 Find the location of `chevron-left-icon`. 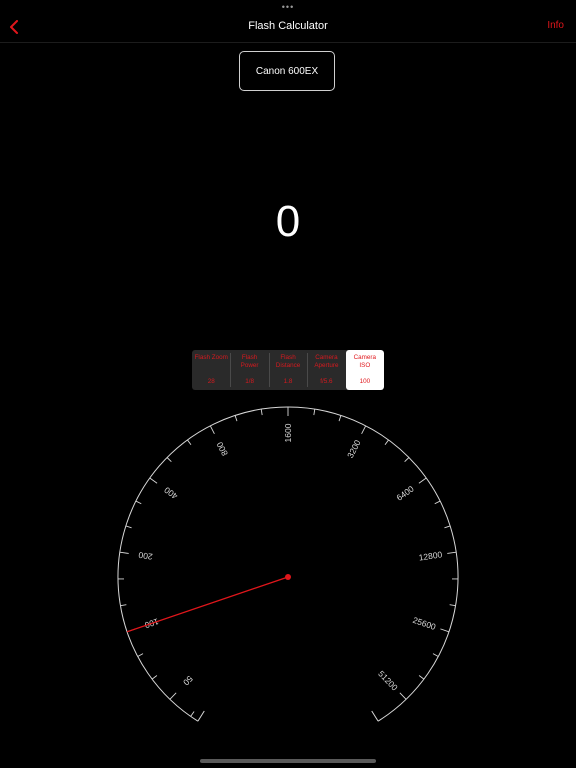

chevron-left-icon is located at coordinates (14, 27).